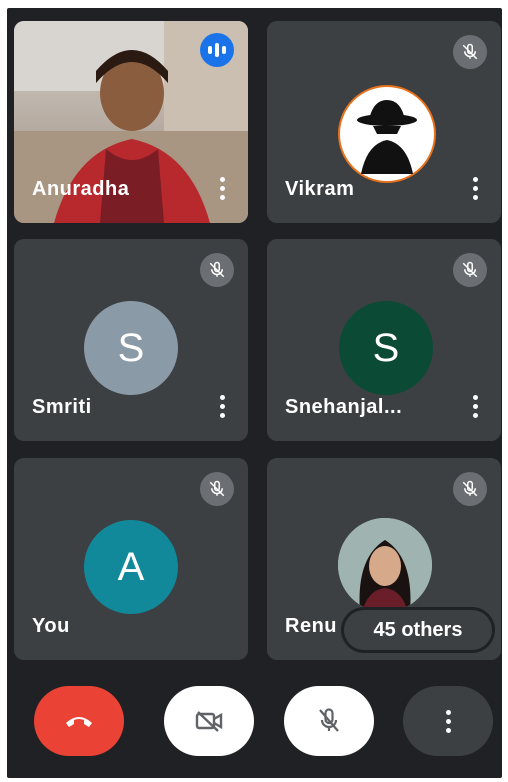 The height and width of the screenshot is (782, 508). What do you see at coordinates (131, 122) in the screenshot?
I see `participant-tile-anuradha: Anuradha` at bounding box center [131, 122].